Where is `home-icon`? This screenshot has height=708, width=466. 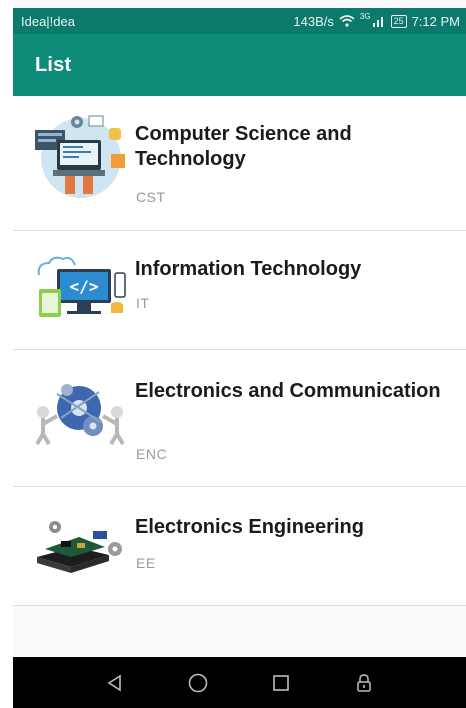
home-icon is located at coordinates (198, 682).